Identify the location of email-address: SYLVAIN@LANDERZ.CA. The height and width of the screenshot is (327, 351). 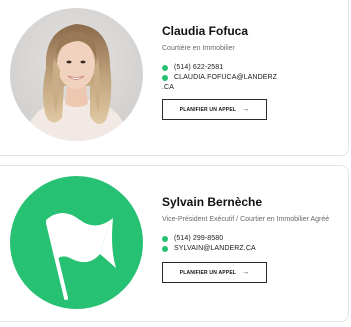
(215, 248).